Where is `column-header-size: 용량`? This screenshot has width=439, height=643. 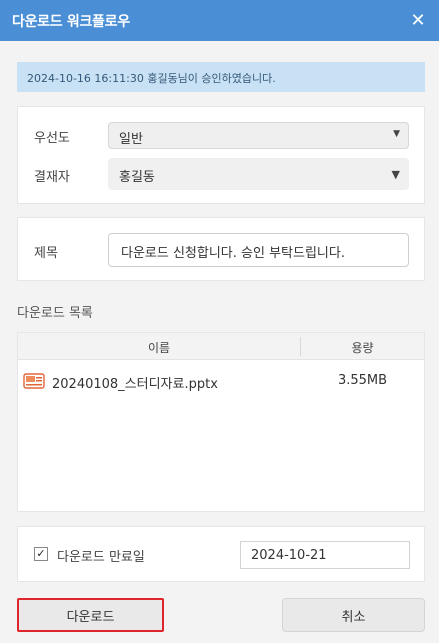
column-header-size: 용량 is located at coordinates (362, 347).